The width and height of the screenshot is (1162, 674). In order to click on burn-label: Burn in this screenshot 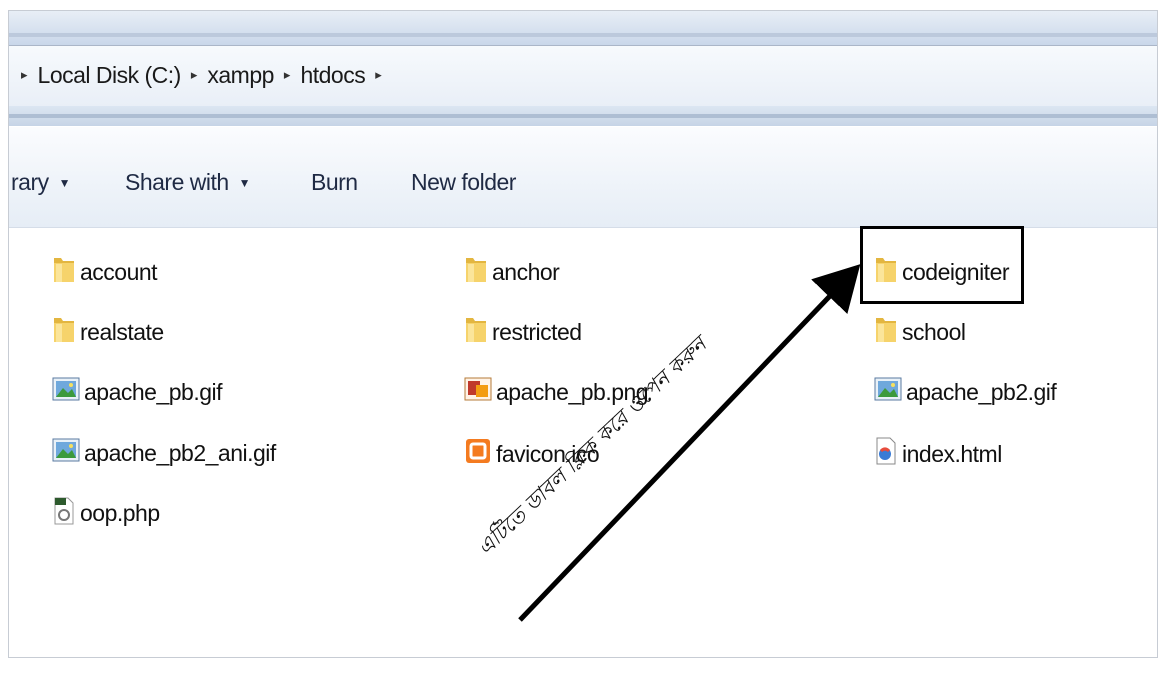, I will do `click(334, 182)`.